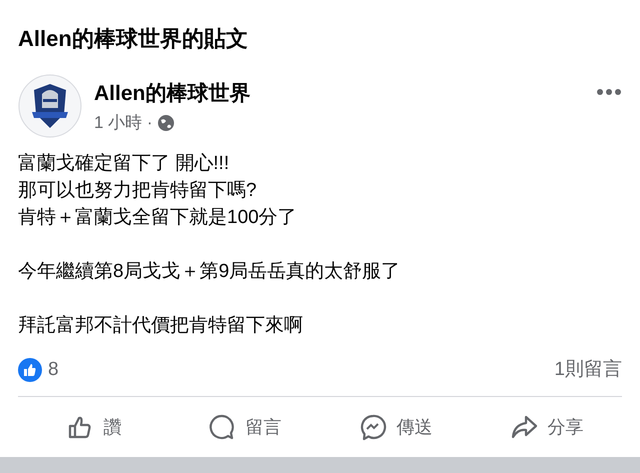 The image size is (640, 473). I want to click on globe-icon, so click(165, 123).